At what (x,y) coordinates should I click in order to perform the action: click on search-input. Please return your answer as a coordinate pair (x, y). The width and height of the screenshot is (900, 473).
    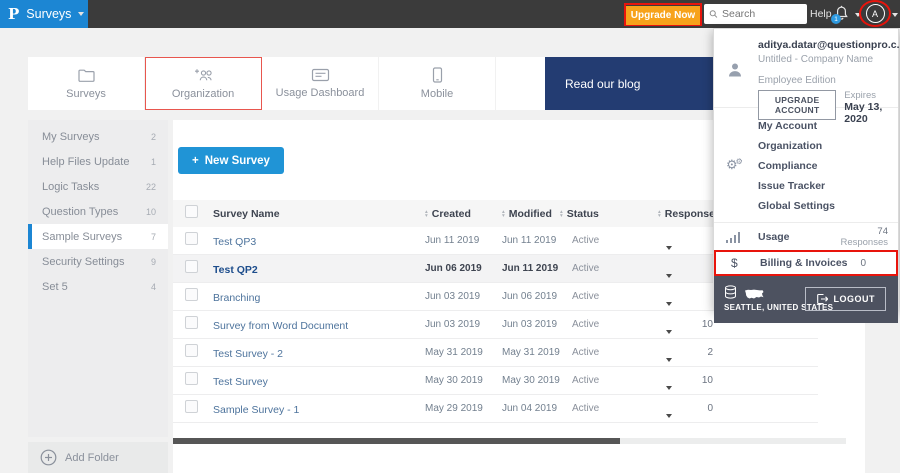
    Looking at the image, I should click on (762, 14).